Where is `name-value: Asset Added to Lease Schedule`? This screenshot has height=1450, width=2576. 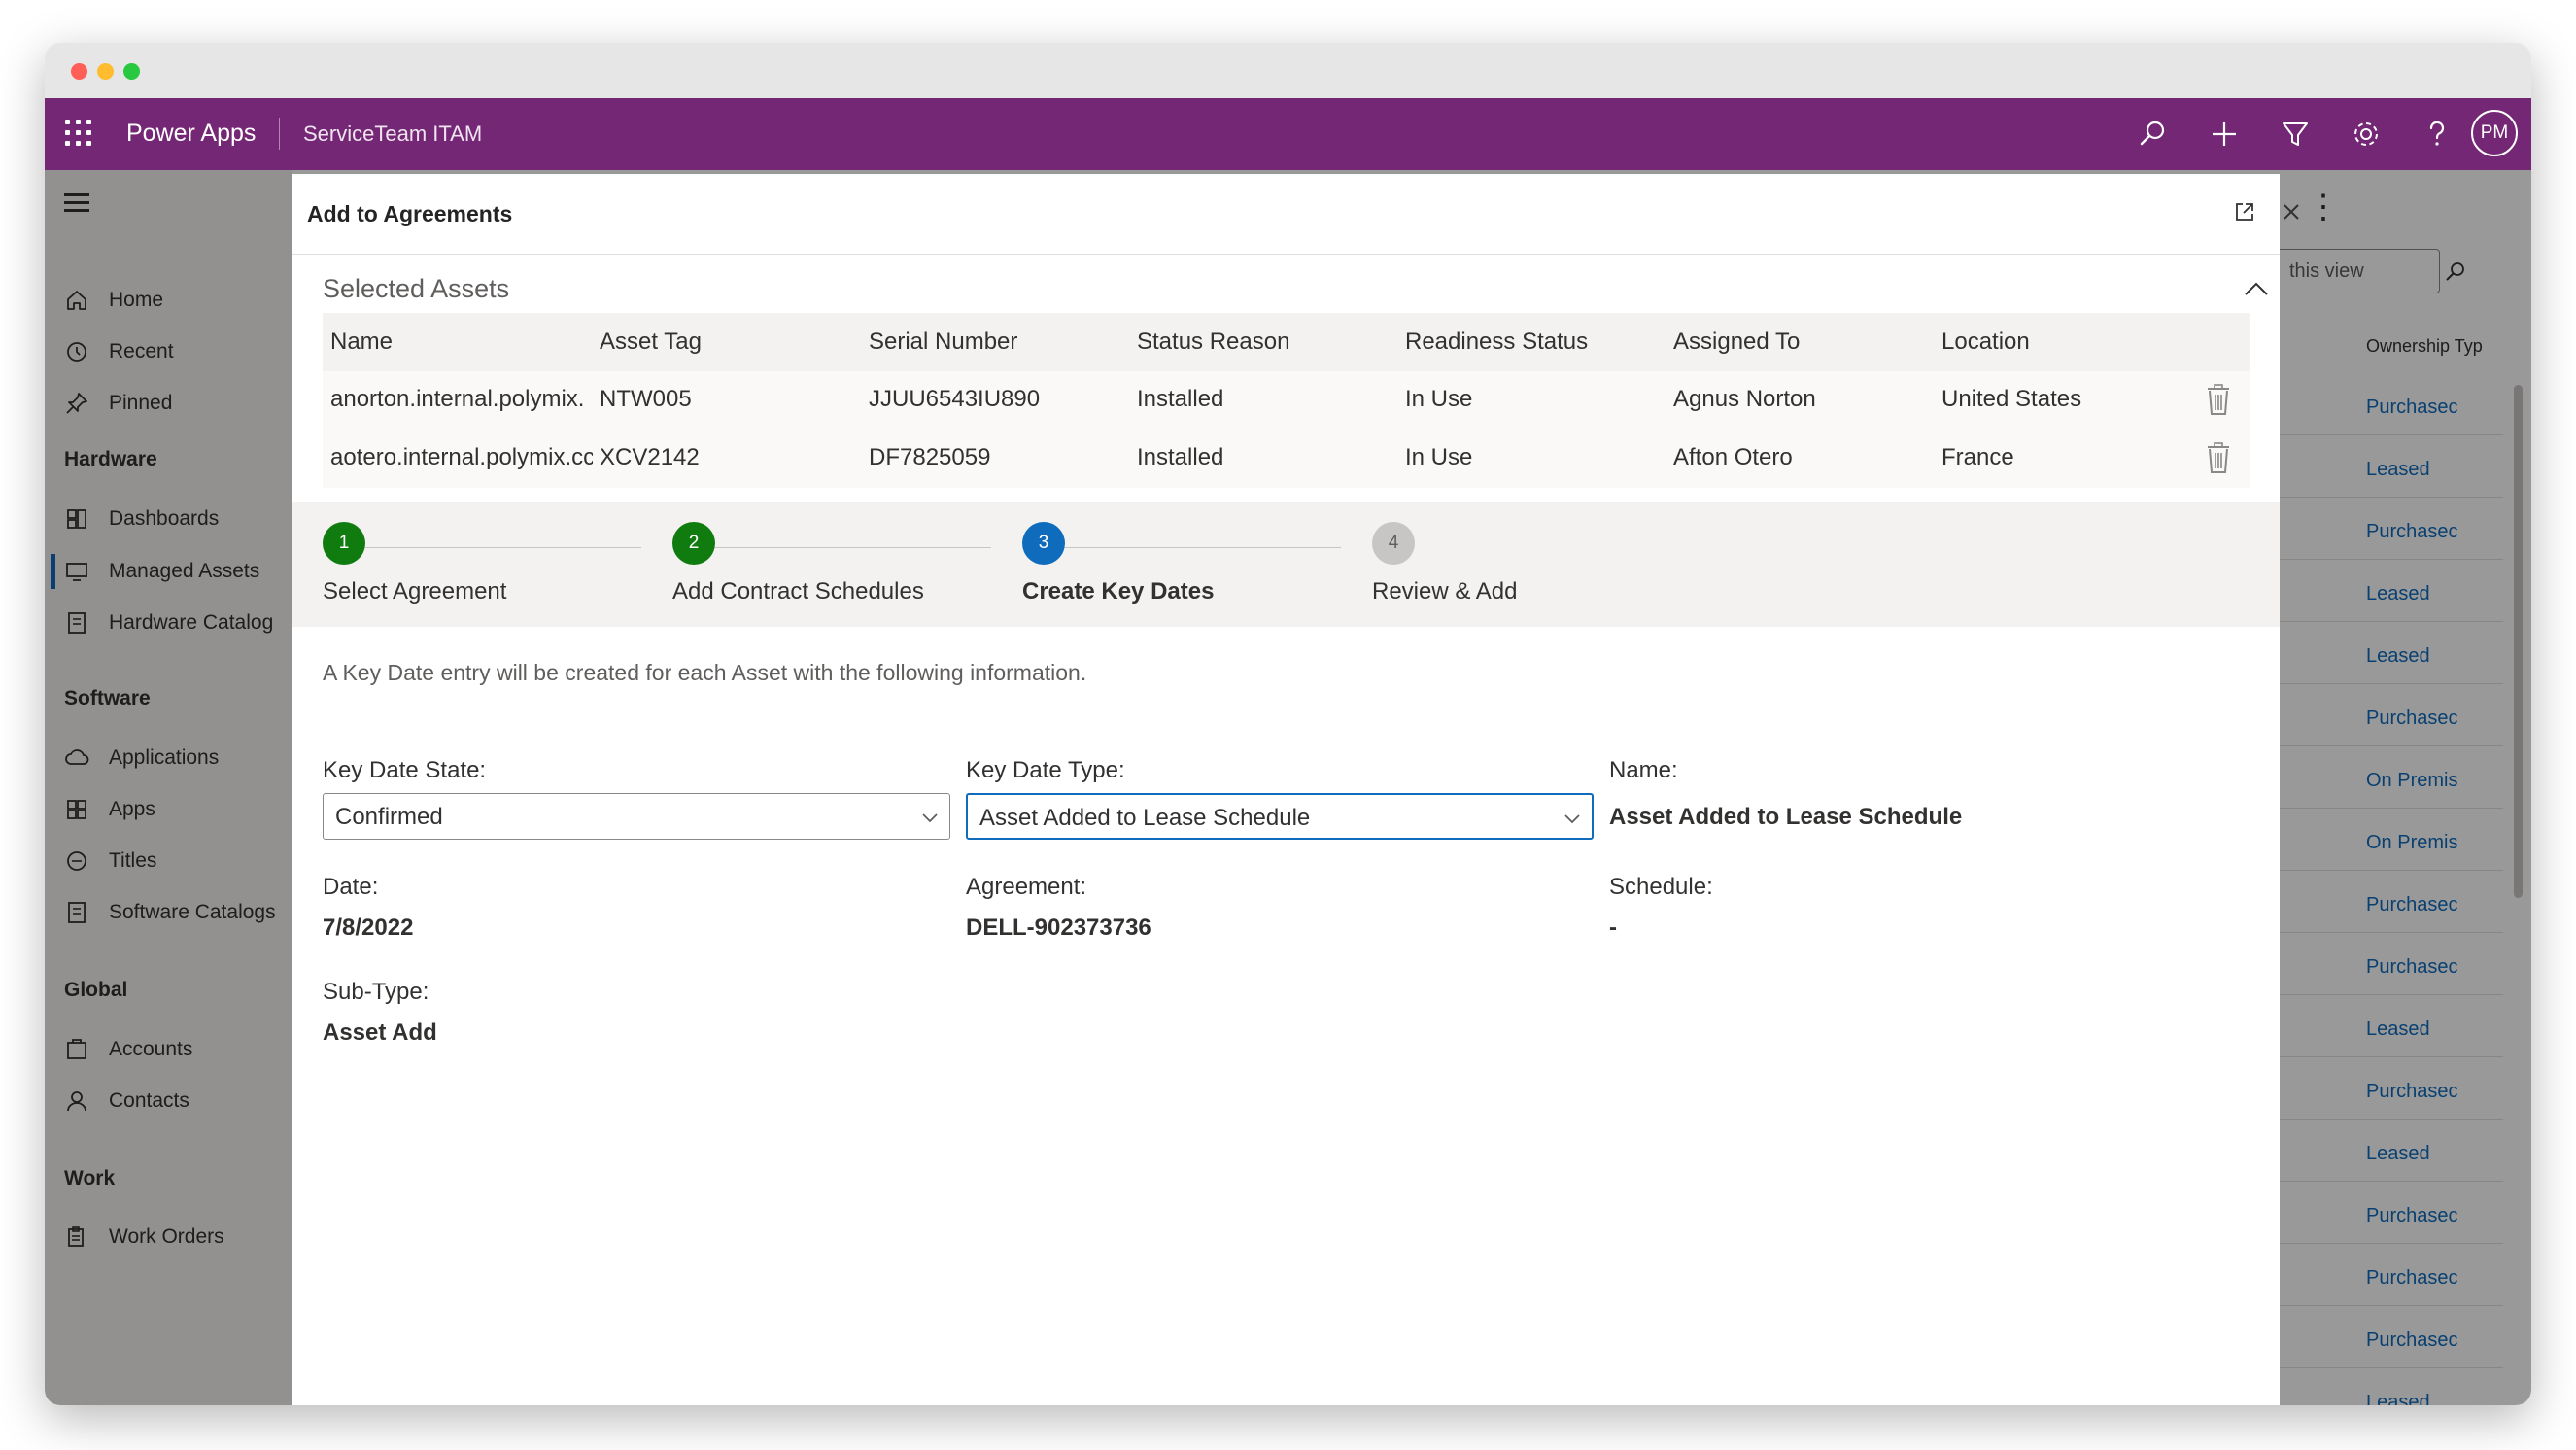
name-value: Asset Added to Lease Schedule is located at coordinates (1786, 817).